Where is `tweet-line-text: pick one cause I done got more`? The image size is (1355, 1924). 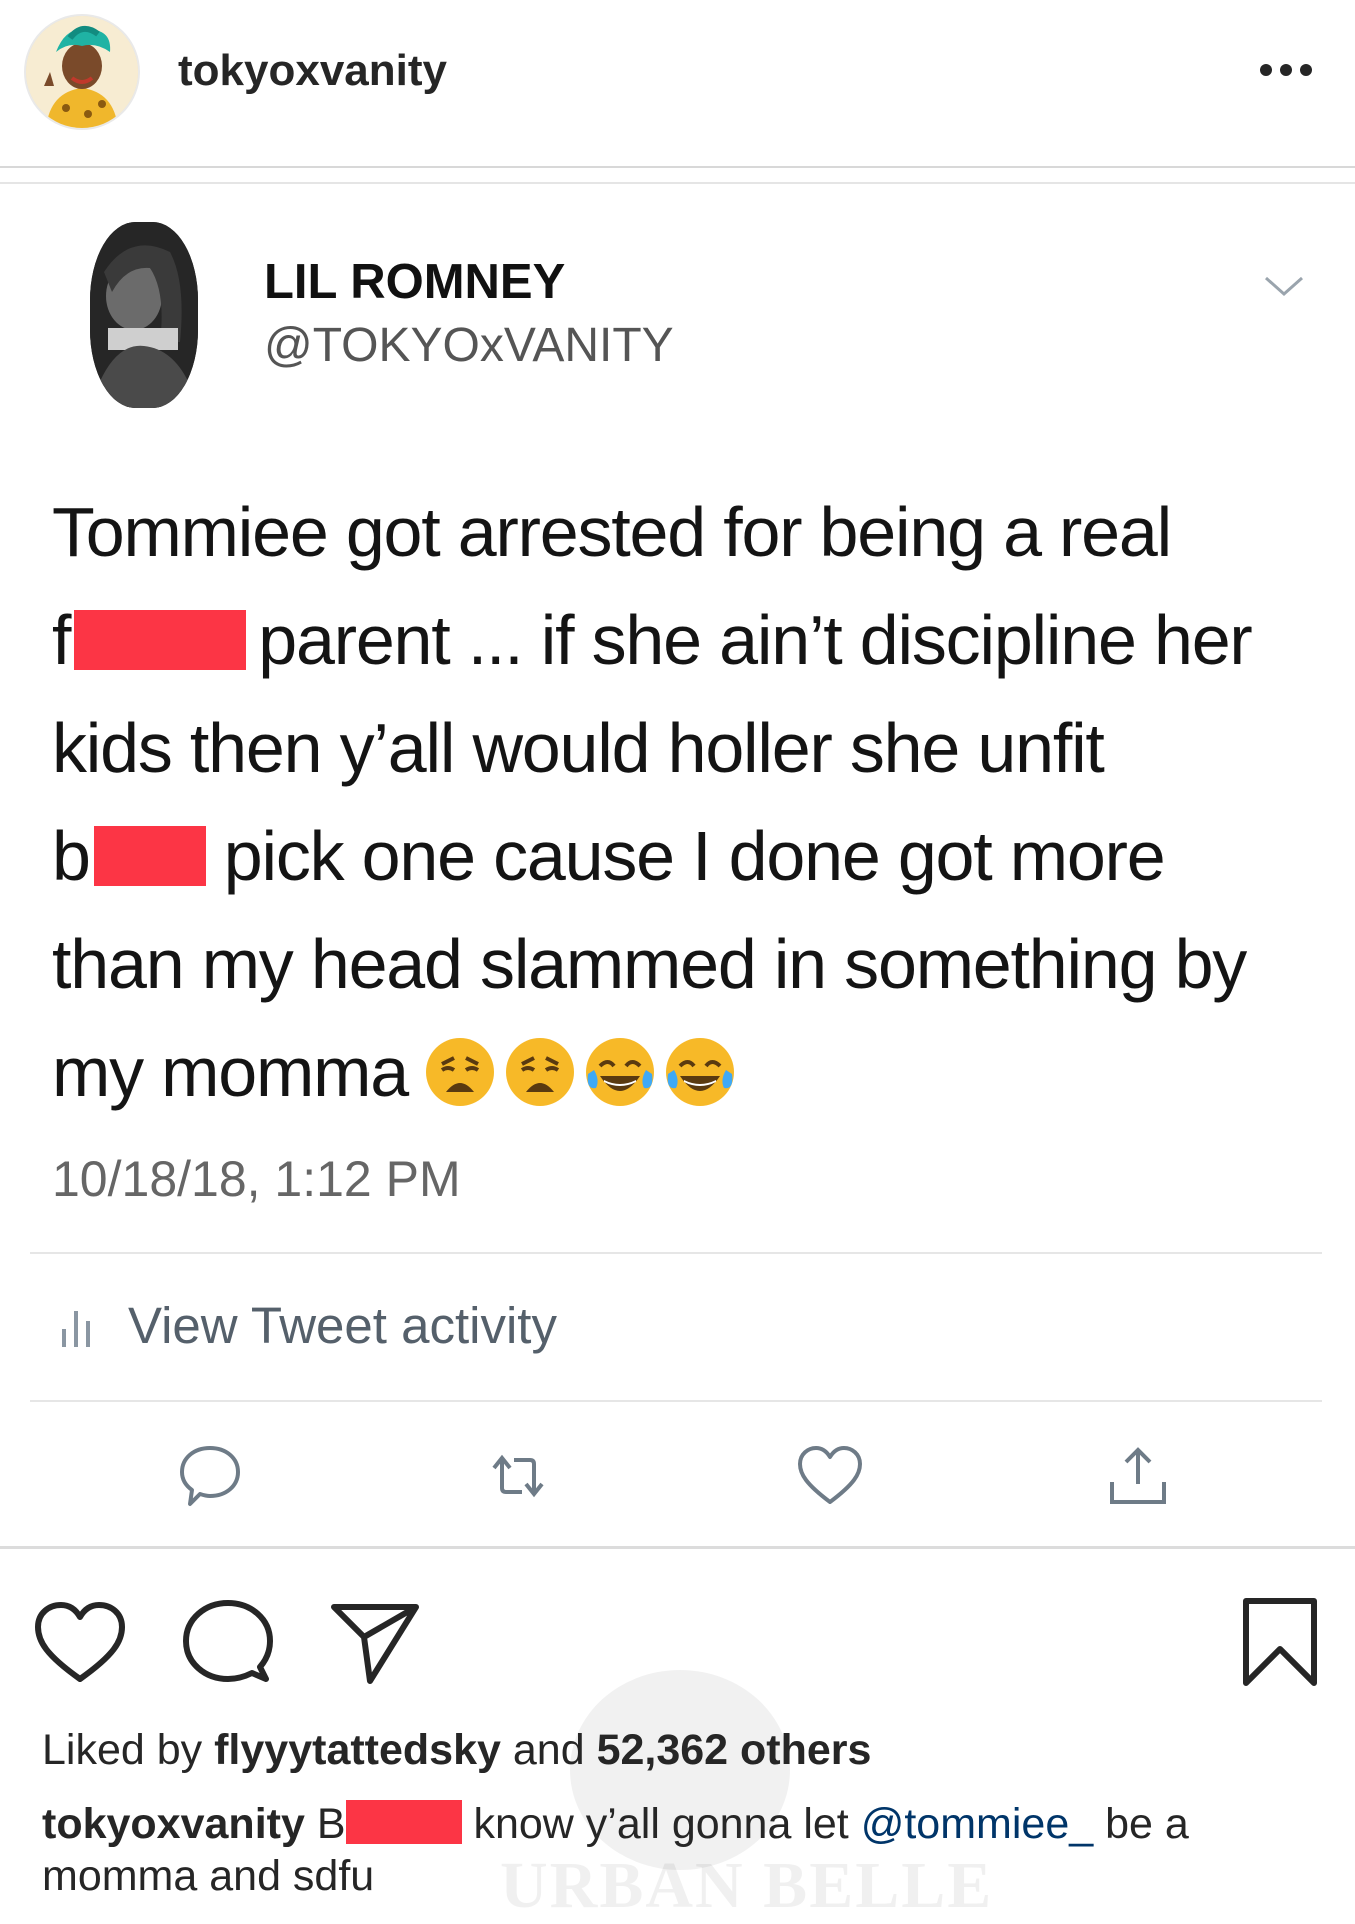 tweet-line-text: pick one cause I done got more is located at coordinates (694, 856).